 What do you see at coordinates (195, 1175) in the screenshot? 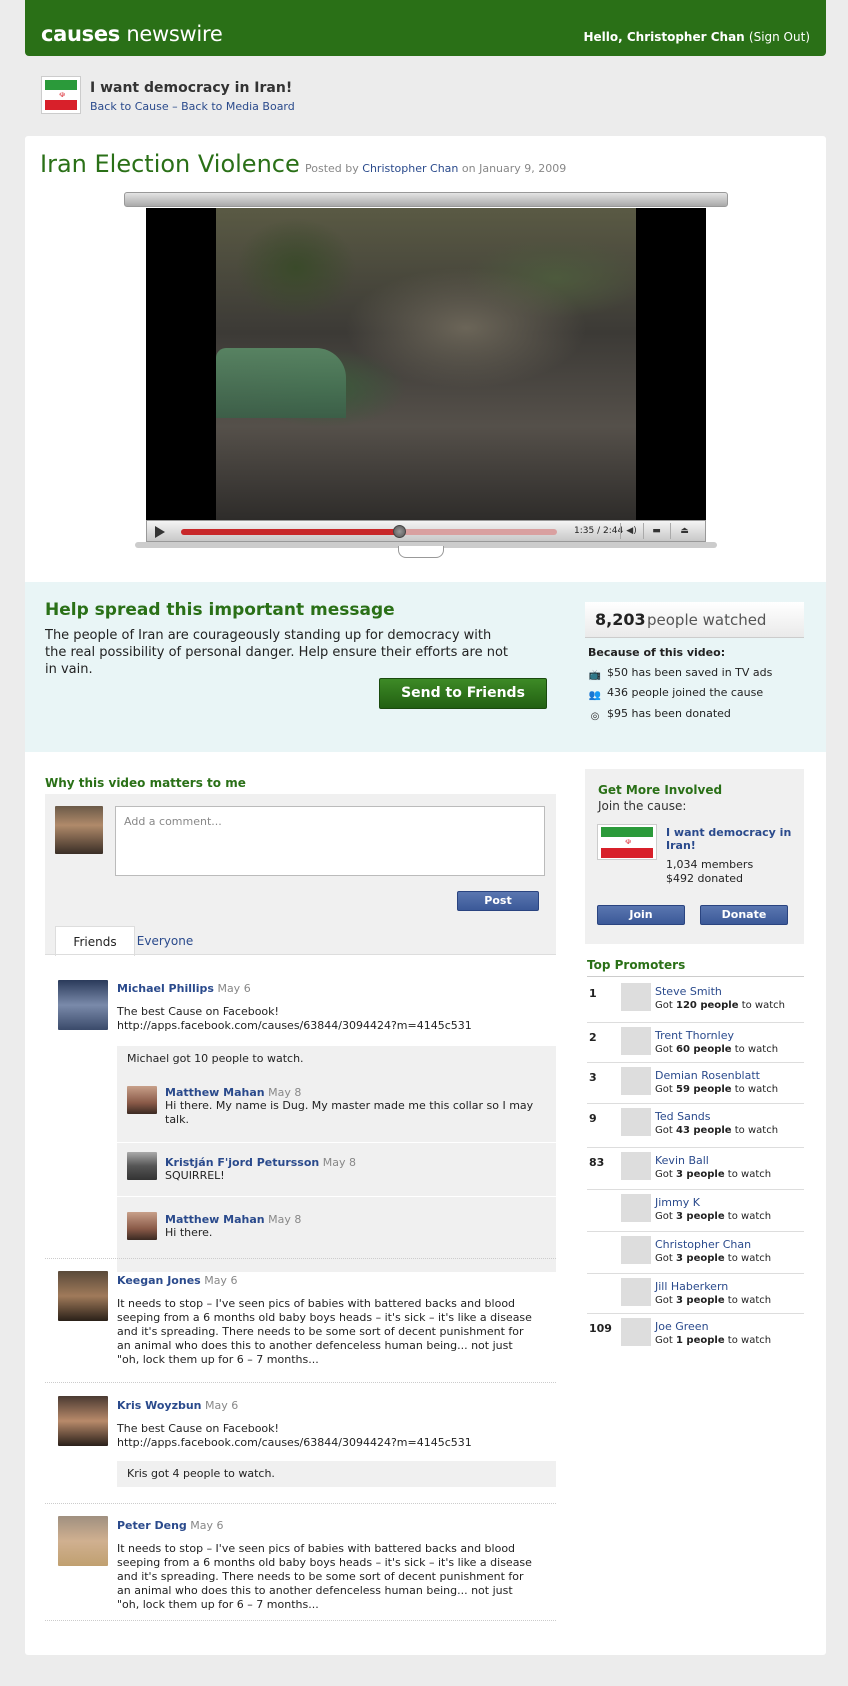
I see `reply-text: SQUIRREL!` at bounding box center [195, 1175].